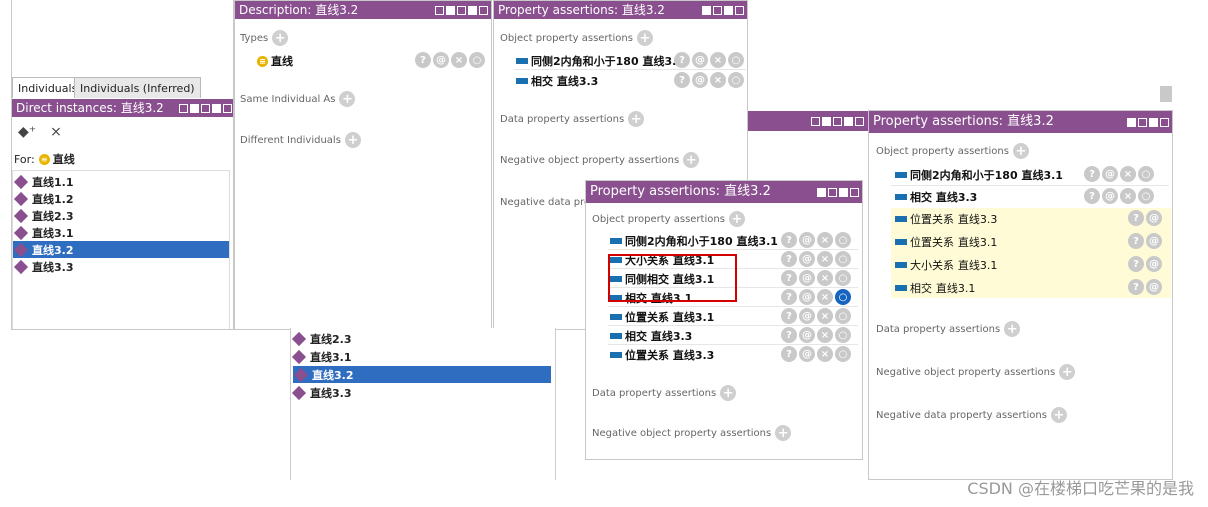 The image size is (1208, 507). I want to click on add-individual-icon: ◆⁺, so click(27, 132).